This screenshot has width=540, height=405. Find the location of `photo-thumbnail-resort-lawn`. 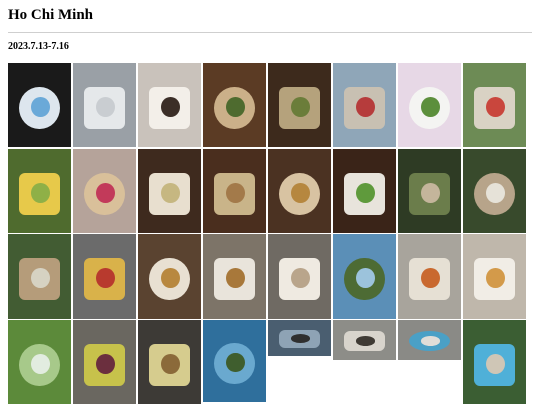

photo-thumbnail-resort-lawn is located at coordinates (39, 276).